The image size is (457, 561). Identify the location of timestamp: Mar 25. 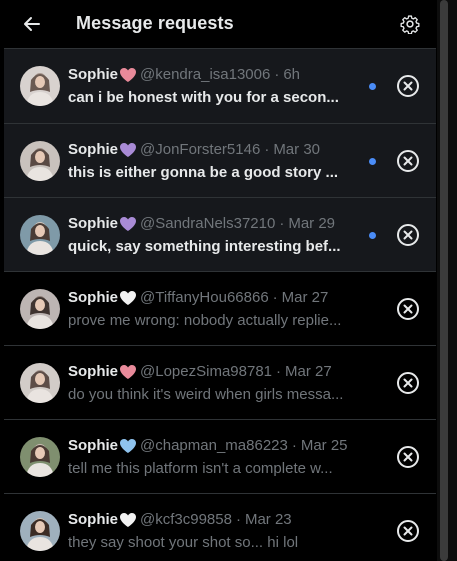
(324, 445).